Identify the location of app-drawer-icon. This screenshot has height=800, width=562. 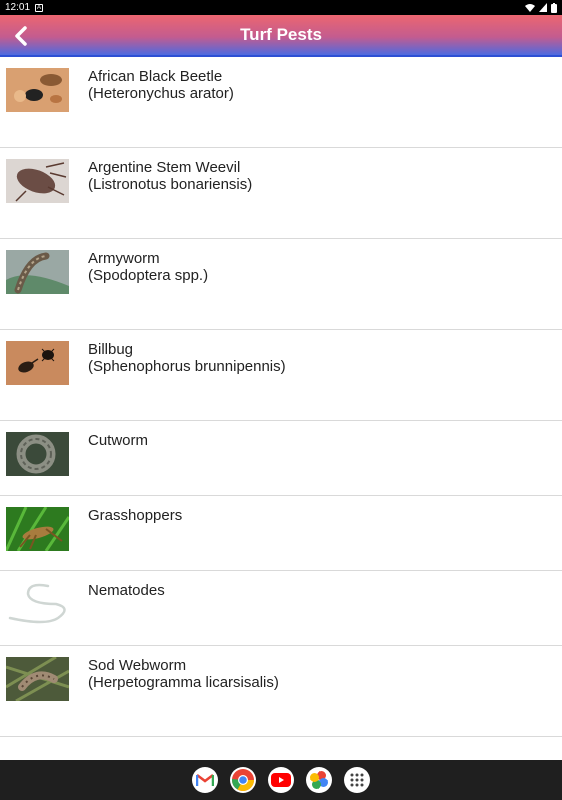
(357, 780).